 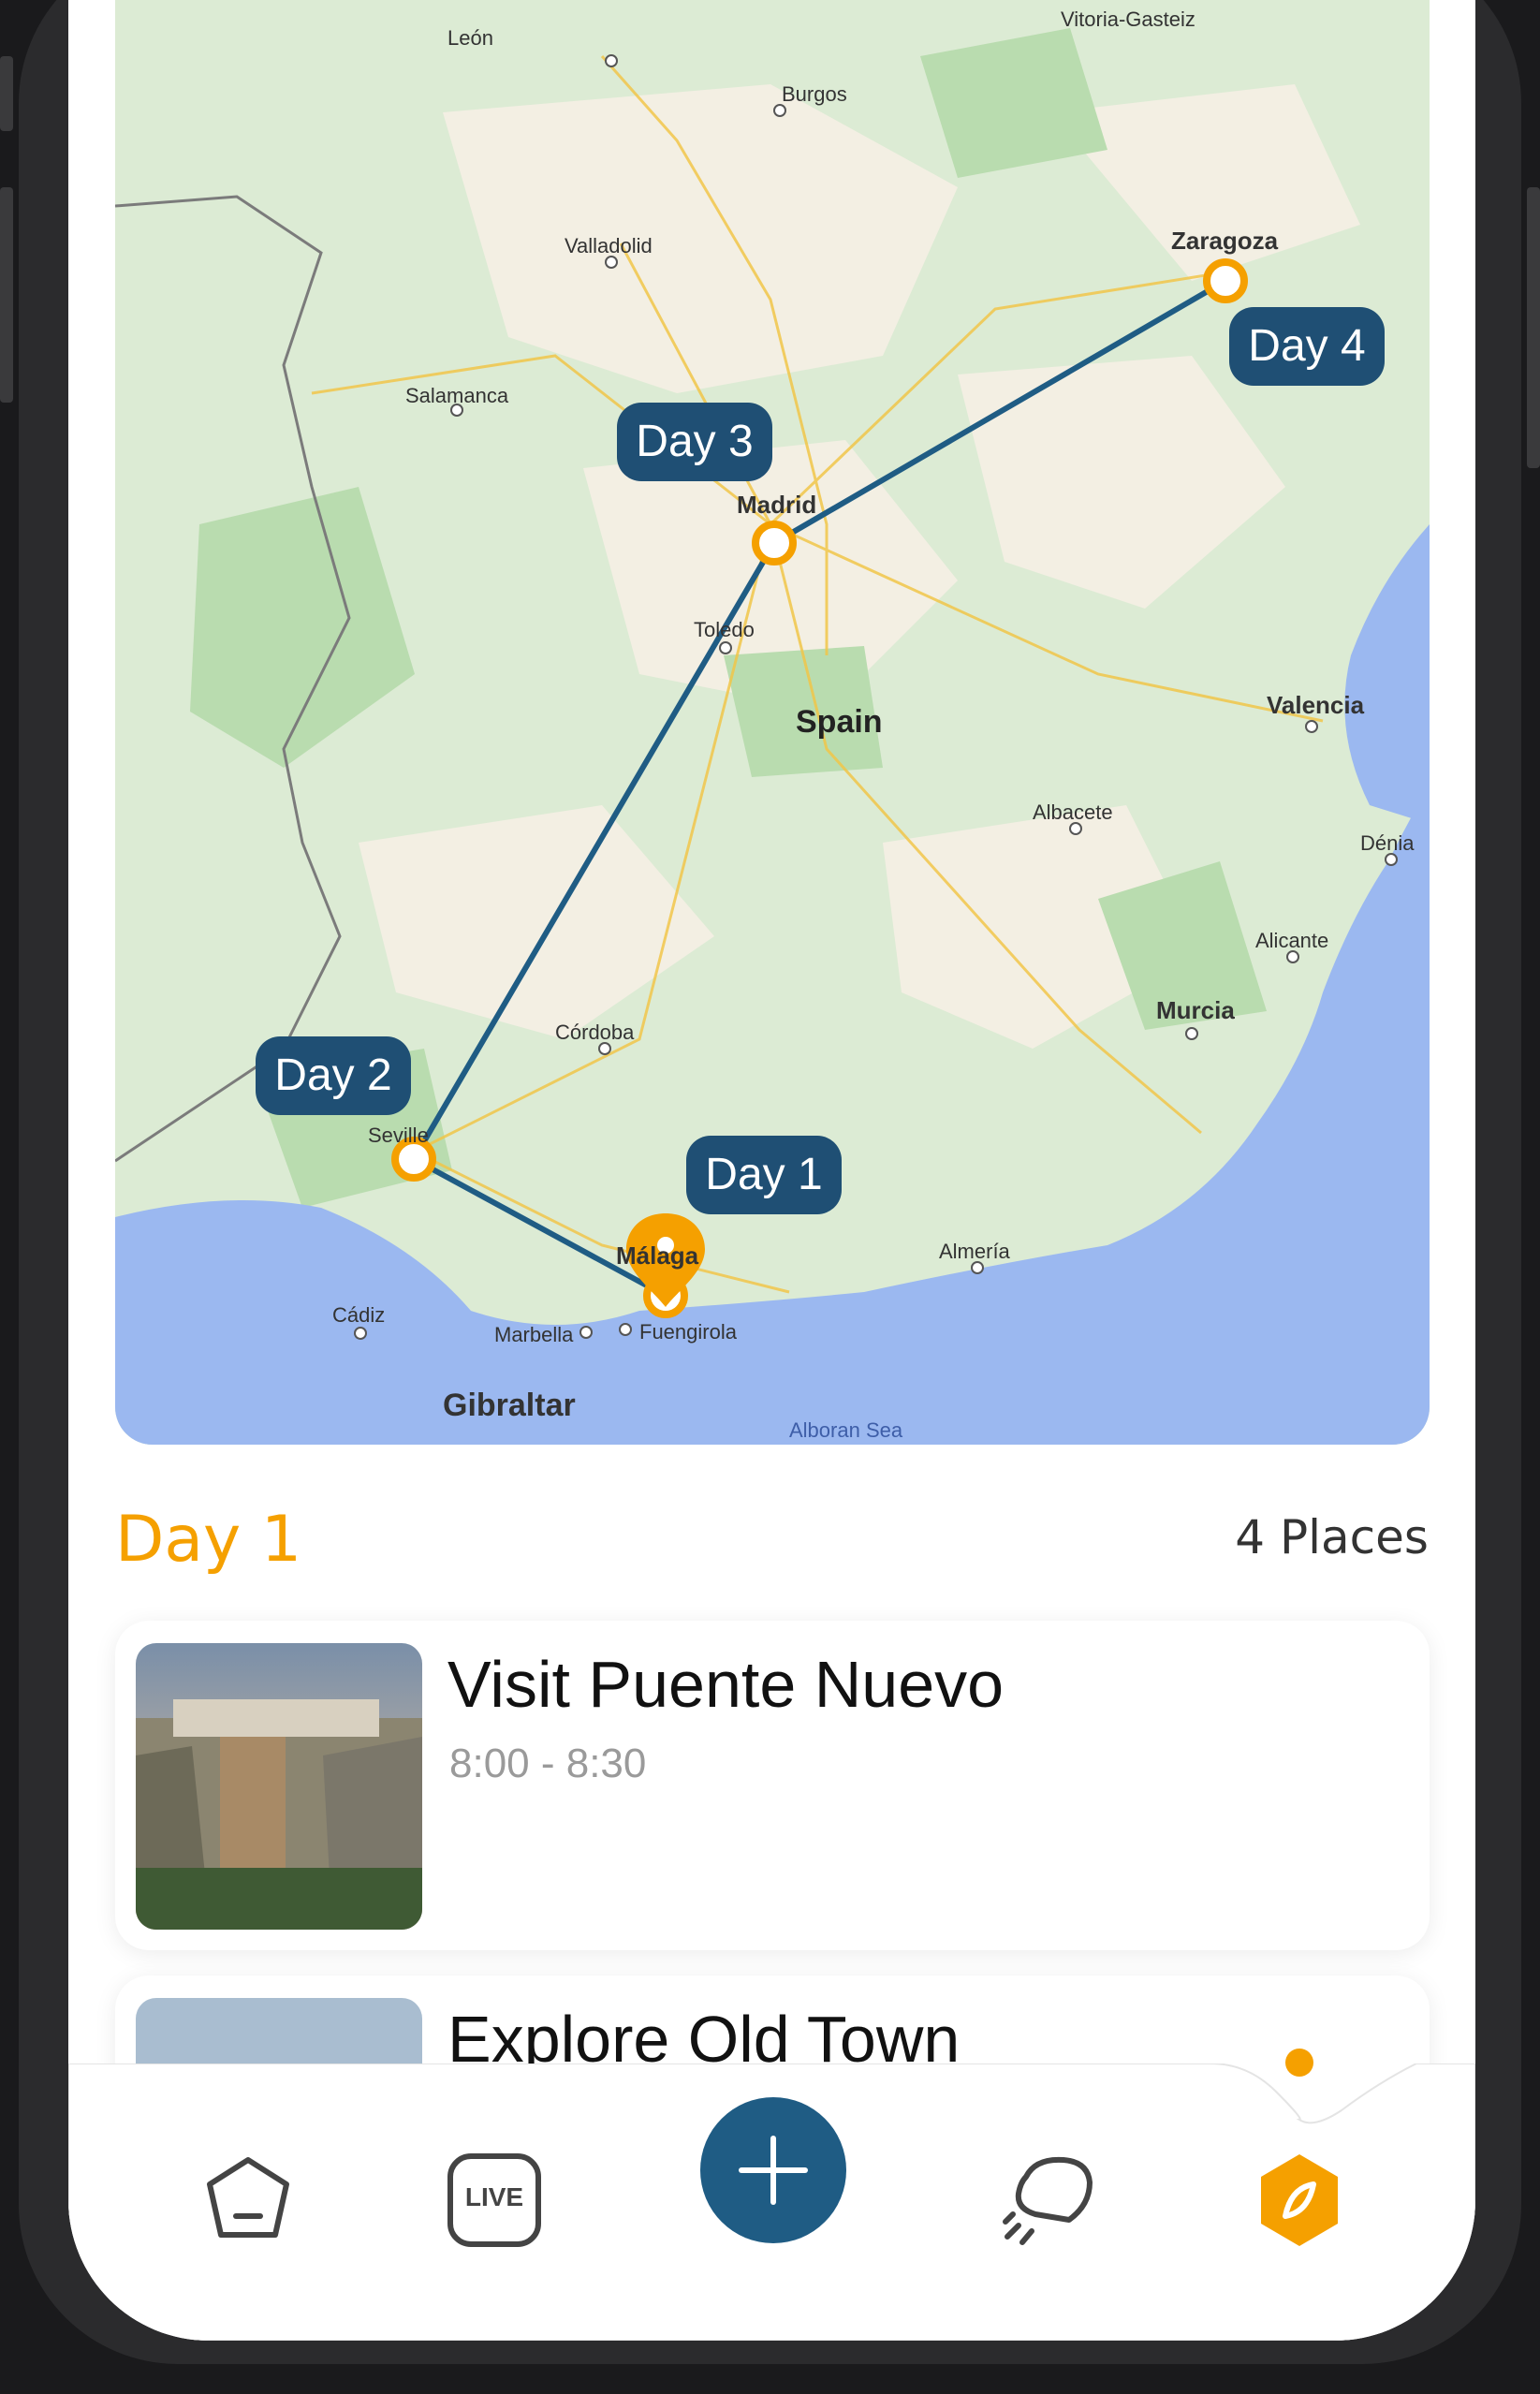 I want to click on compass-icon, so click(x=1299, y=2200).